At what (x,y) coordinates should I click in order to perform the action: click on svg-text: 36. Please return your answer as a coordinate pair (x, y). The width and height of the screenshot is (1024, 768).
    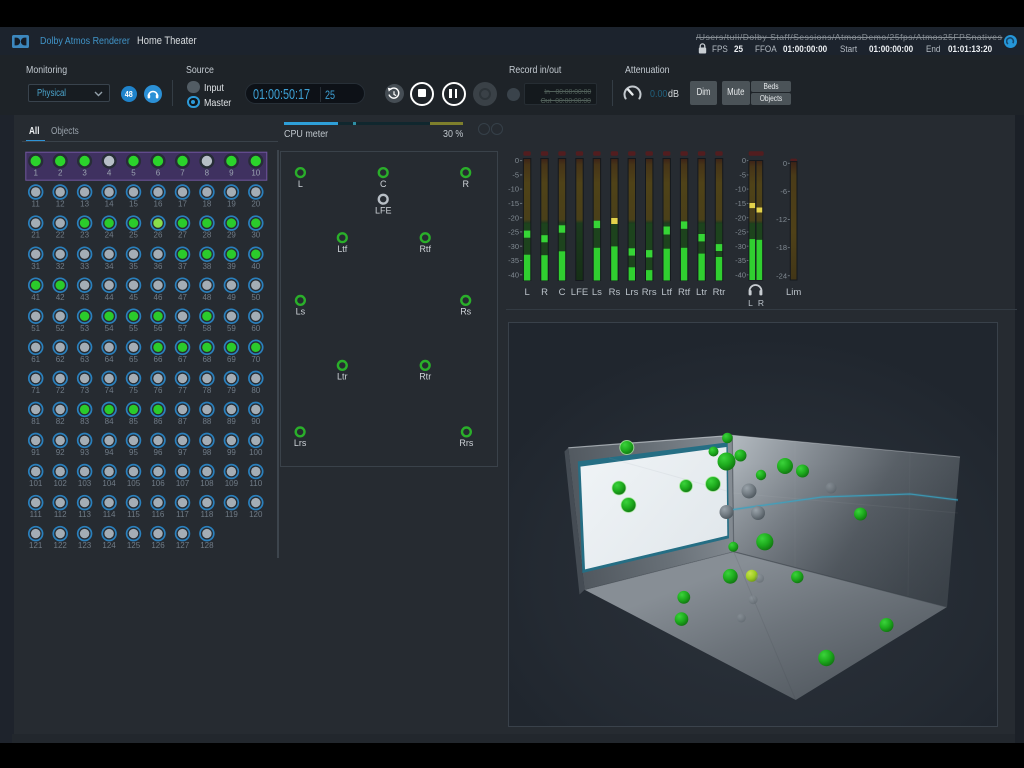
    Looking at the image, I should click on (158, 266).